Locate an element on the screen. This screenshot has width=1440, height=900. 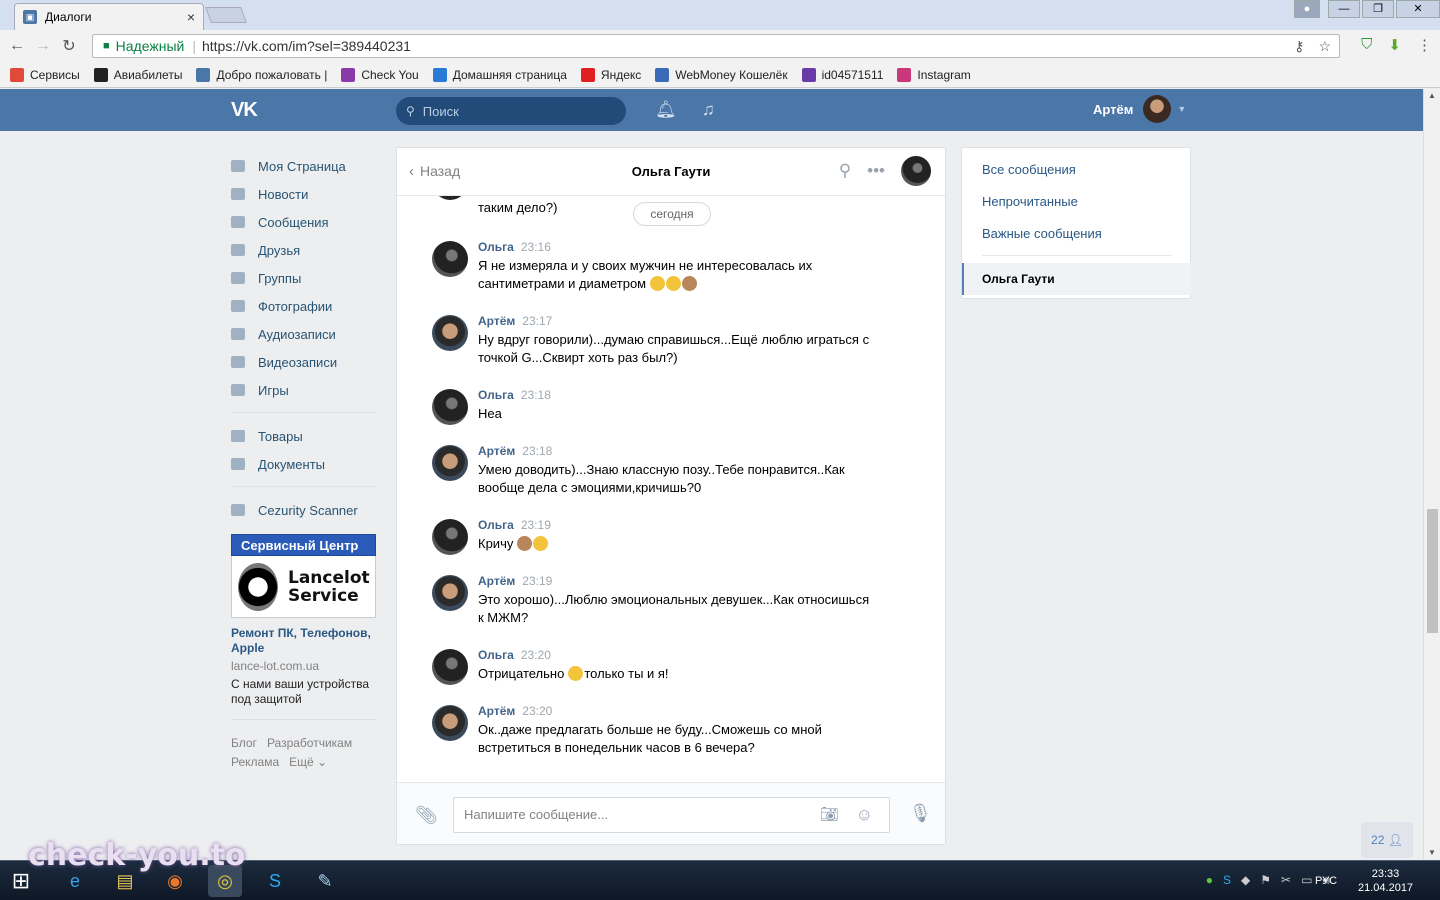
sidebar-item: Группы is located at coordinates (303, 278).